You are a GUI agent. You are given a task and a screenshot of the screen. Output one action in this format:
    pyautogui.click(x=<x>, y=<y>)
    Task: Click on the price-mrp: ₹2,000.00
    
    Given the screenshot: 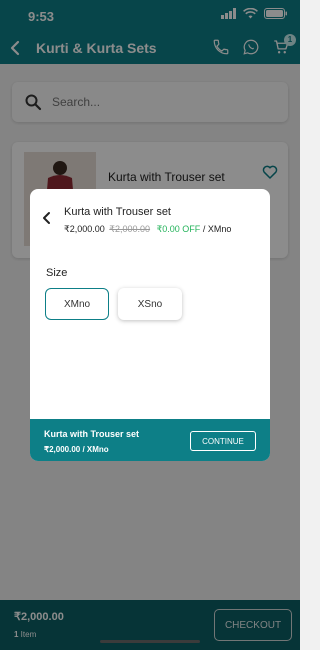 What is the action you would take?
    pyautogui.click(x=130, y=229)
    